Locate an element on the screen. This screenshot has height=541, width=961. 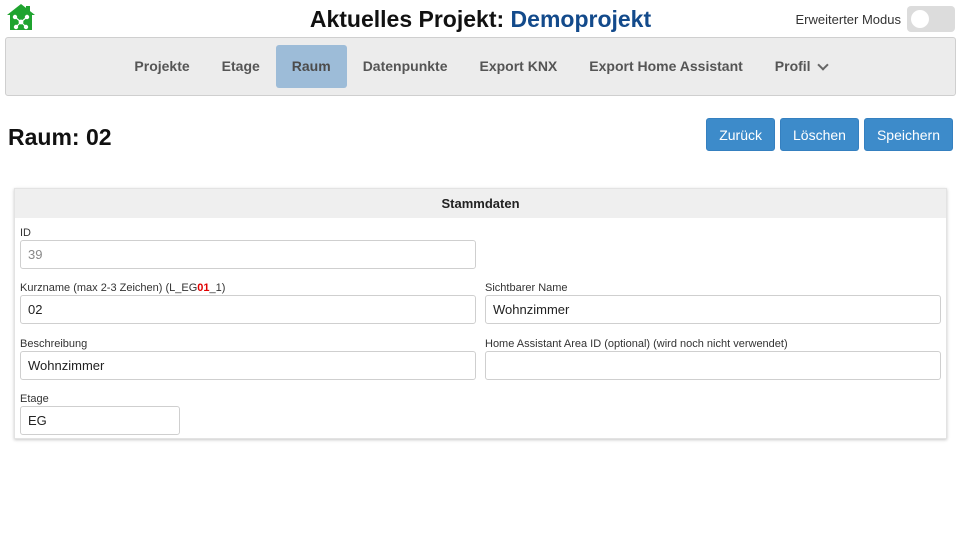
project-name: Demoprojekt is located at coordinates (581, 19).